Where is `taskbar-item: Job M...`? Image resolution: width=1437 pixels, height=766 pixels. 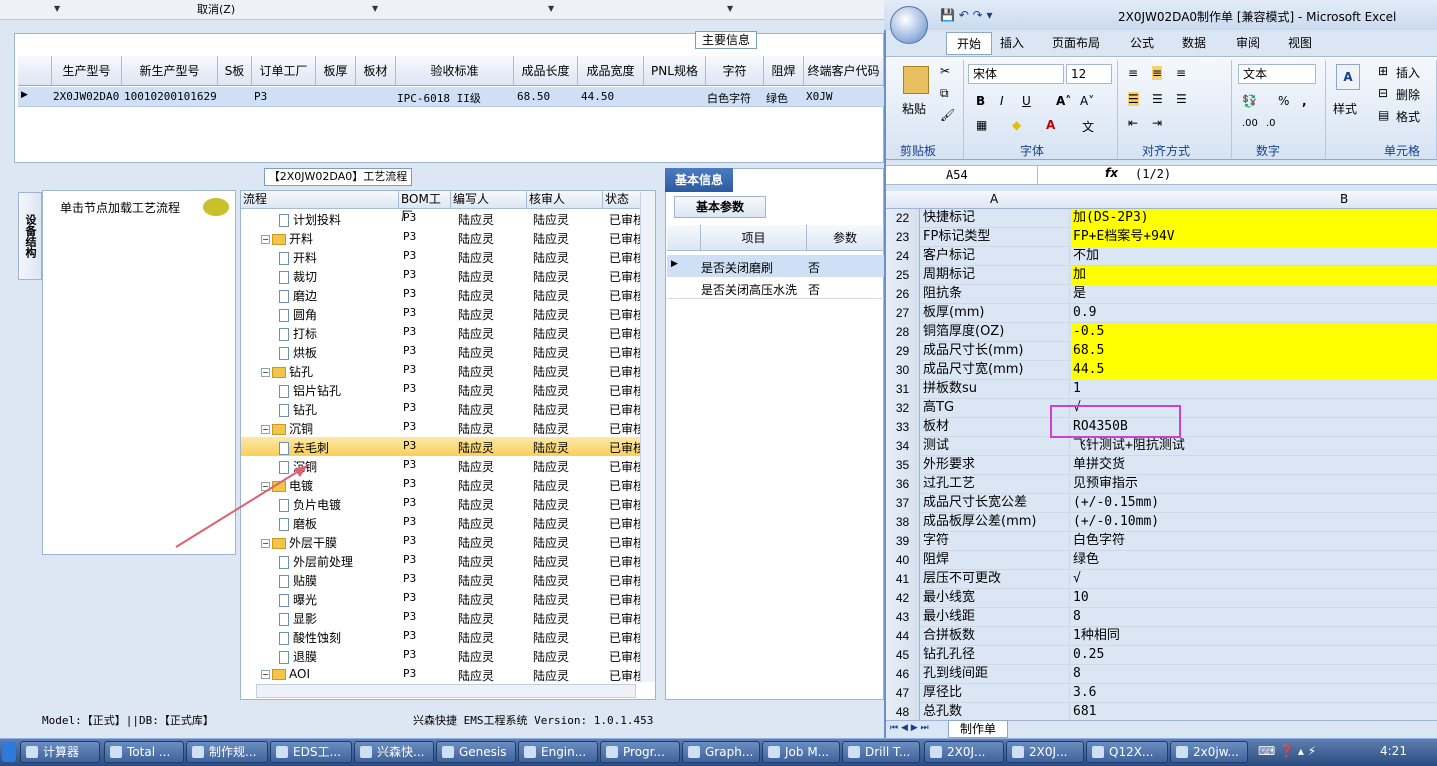 taskbar-item: Job M... is located at coordinates (801, 752).